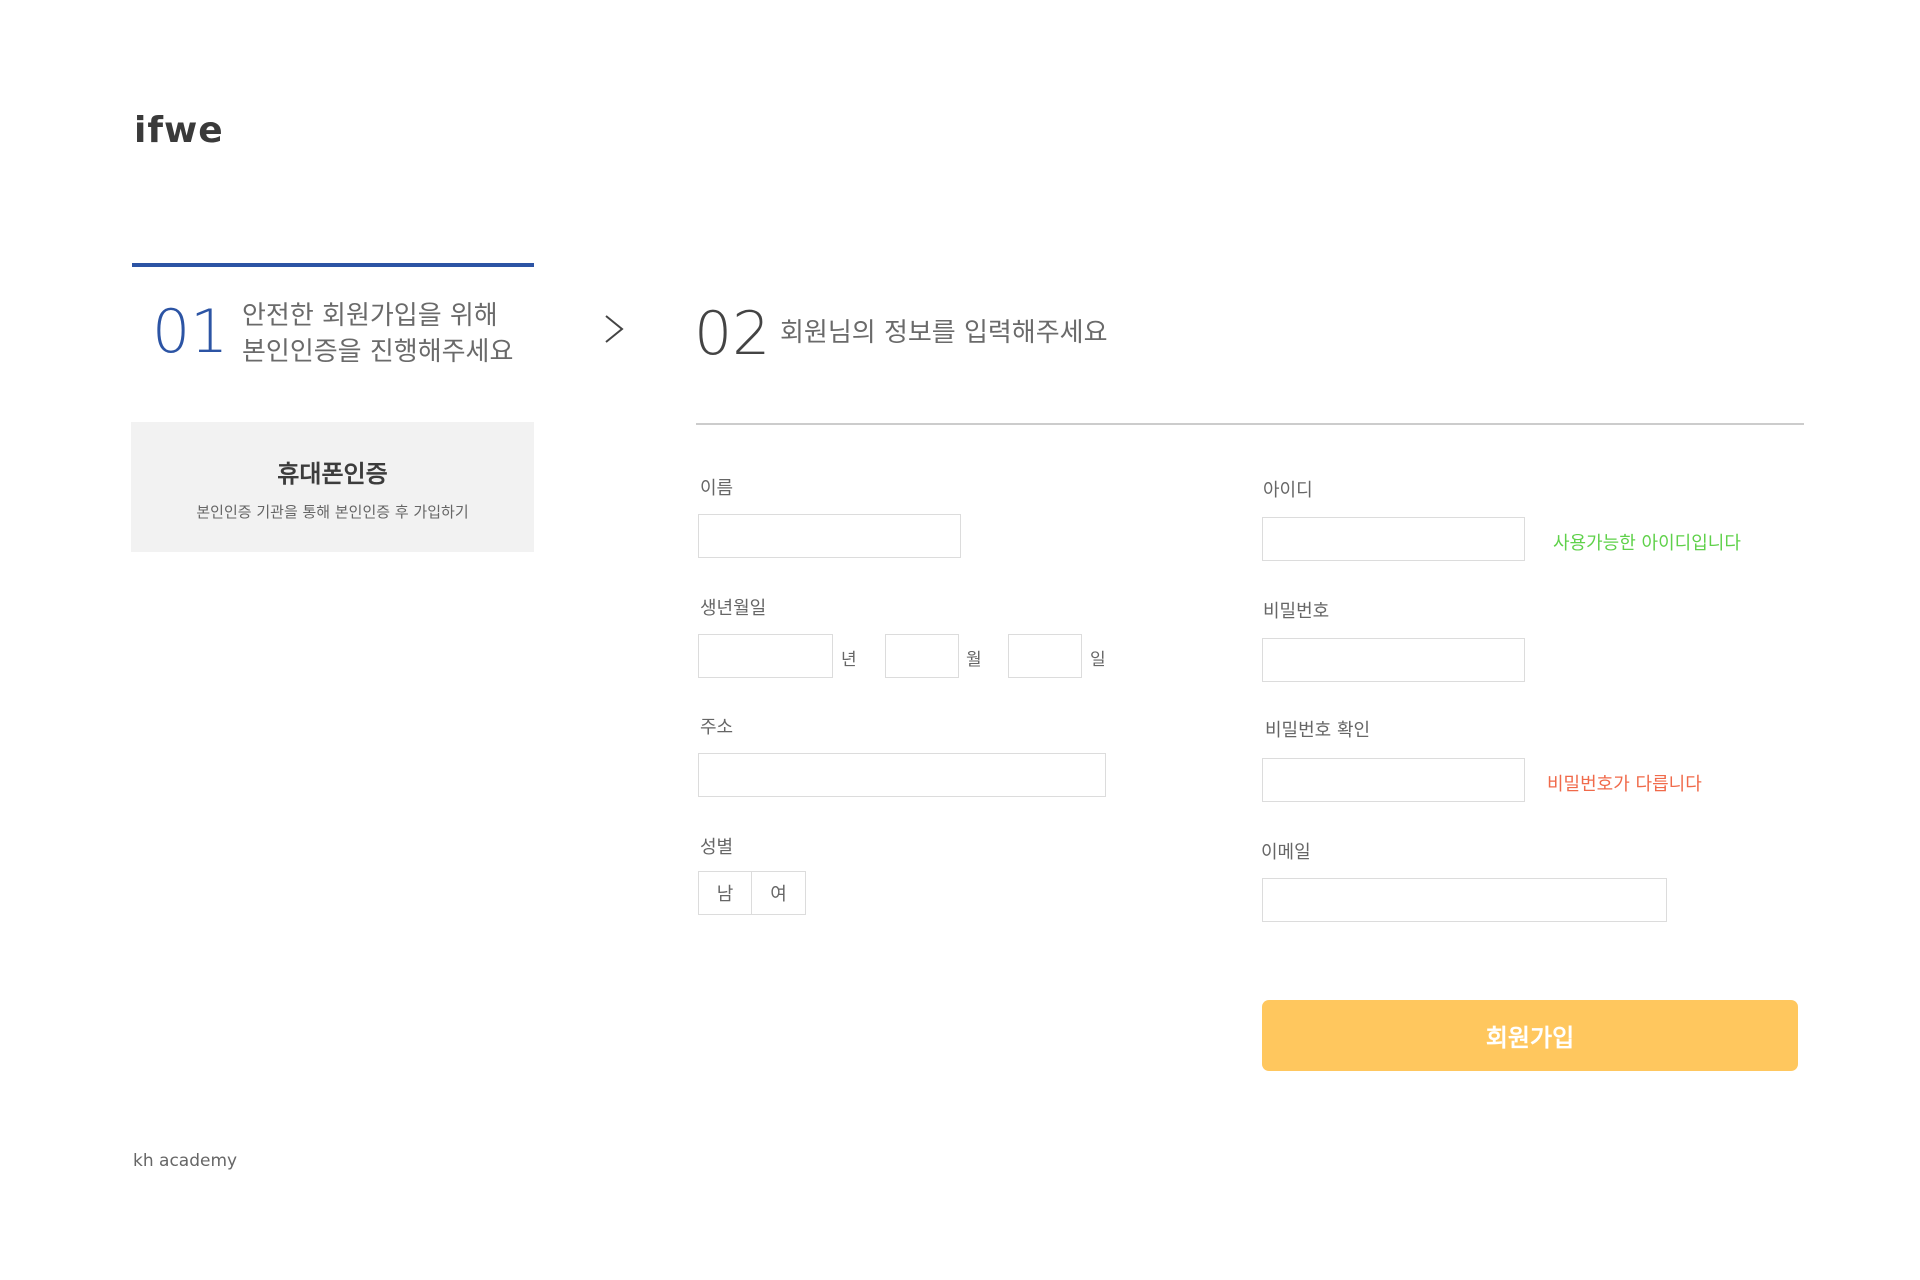 The height and width of the screenshot is (1280, 1920). I want to click on email-label: 이메일, so click(1286, 852).